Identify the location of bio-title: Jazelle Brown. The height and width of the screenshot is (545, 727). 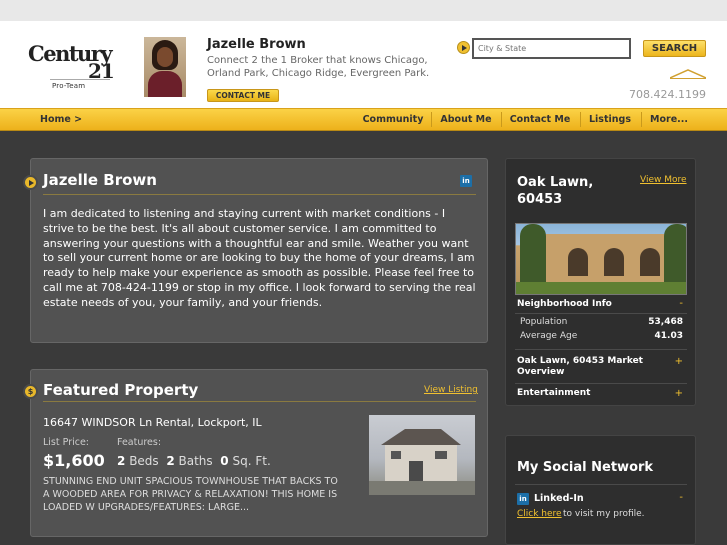
(100, 180).